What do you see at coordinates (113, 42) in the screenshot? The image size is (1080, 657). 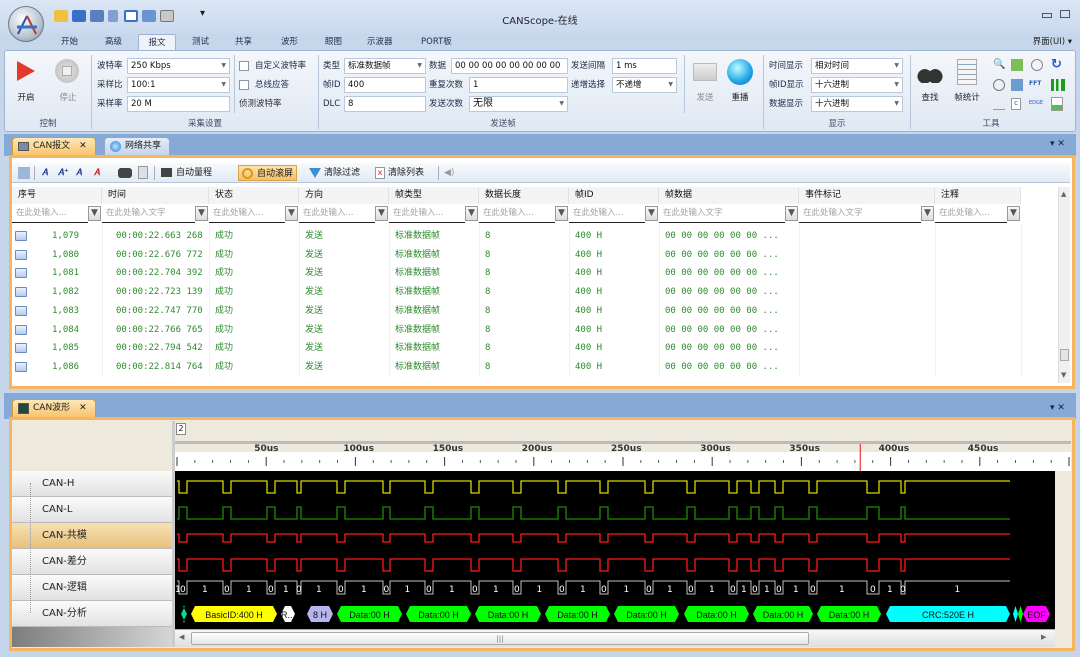 I see `tab-advanced: 高级` at bounding box center [113, 42].